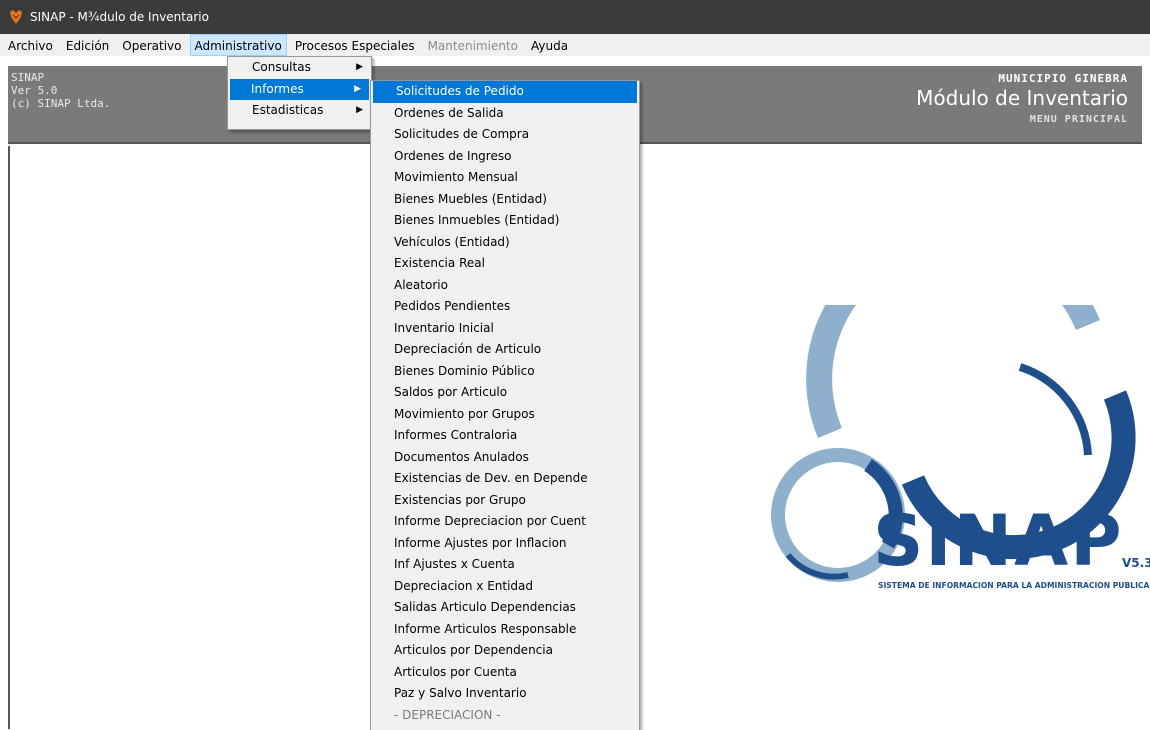 Image resolution: width=1150 pixels, height=730 pixels. What do you see at coordinates (505, 436) in the screenshot?
I see `informes-menu-item: Informes Contraloria` at bounding box center [505, 436].